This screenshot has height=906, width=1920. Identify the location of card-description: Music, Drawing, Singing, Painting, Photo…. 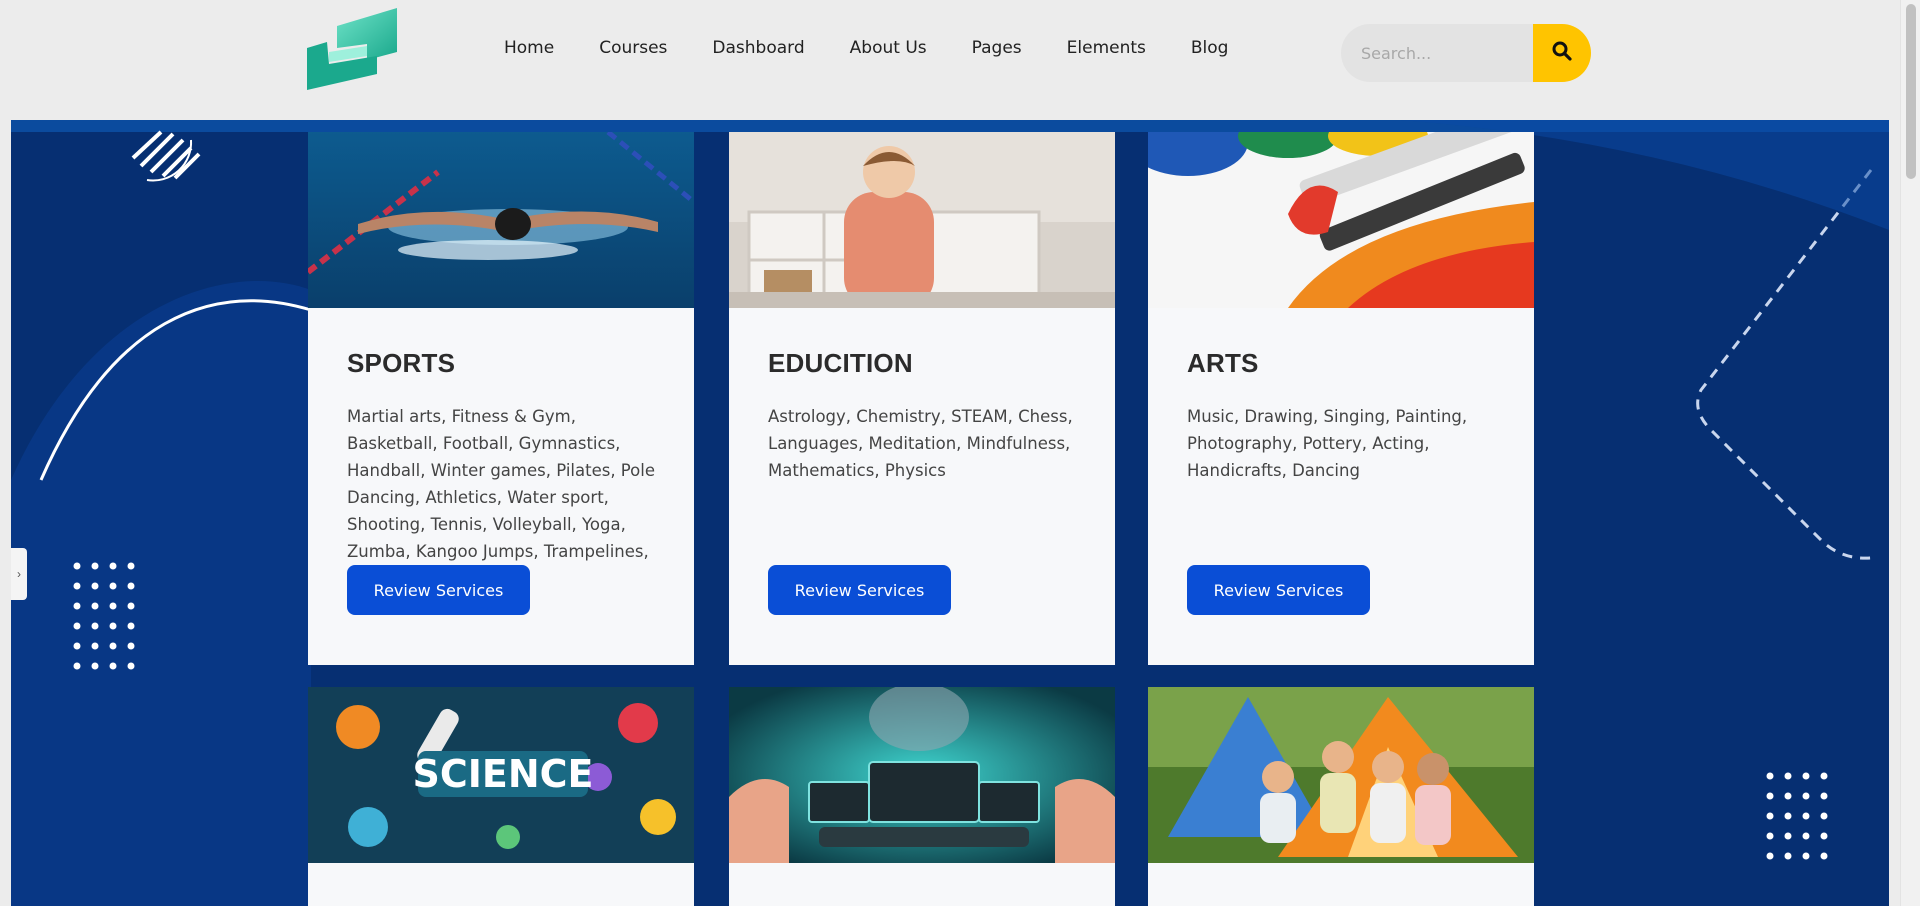
(1327, 443).